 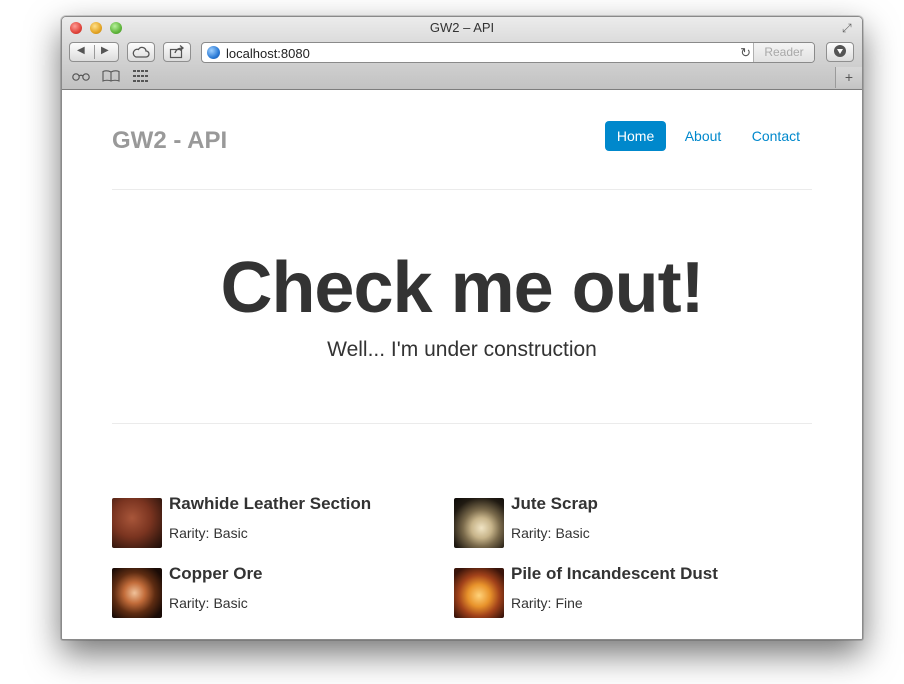 What do you see at coordinates (277, 522) in the screenshot?
I see `item-card: Rawhide Leather Section Rarity: Basic` at bounding box center [277, 522].